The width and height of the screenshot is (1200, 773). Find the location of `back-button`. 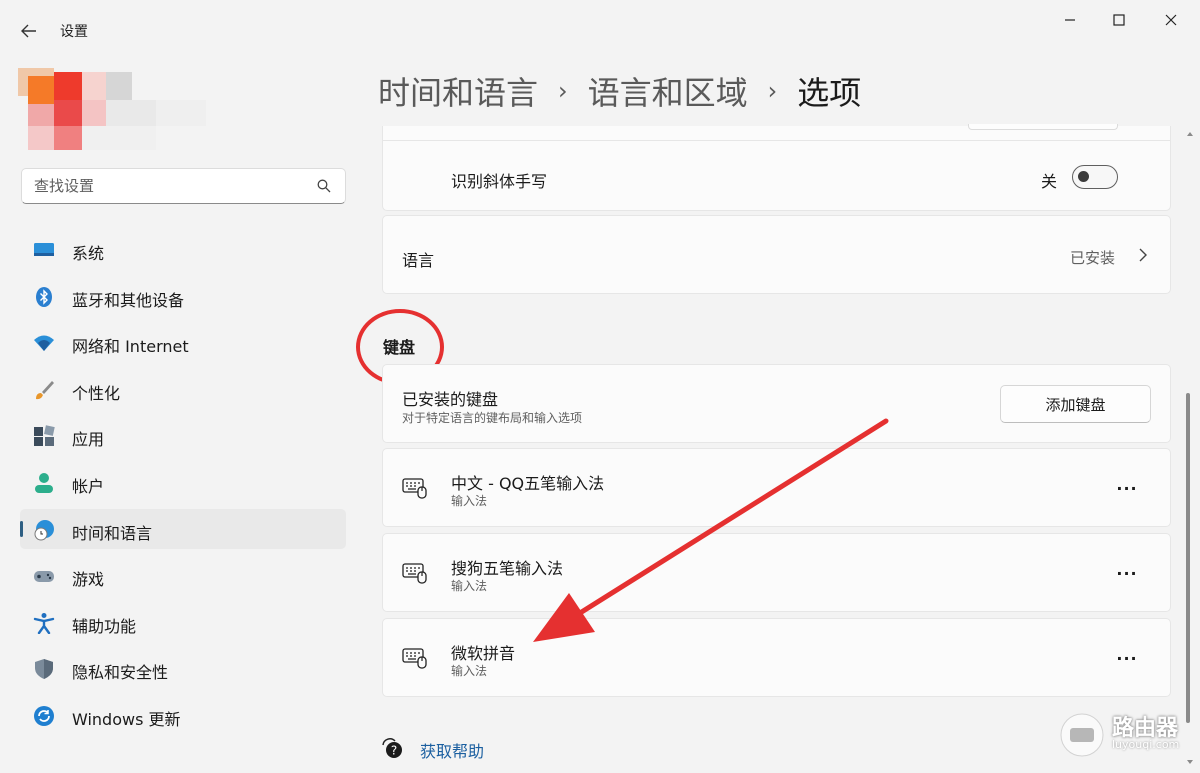

back-button is located at coordinates (29, 31).